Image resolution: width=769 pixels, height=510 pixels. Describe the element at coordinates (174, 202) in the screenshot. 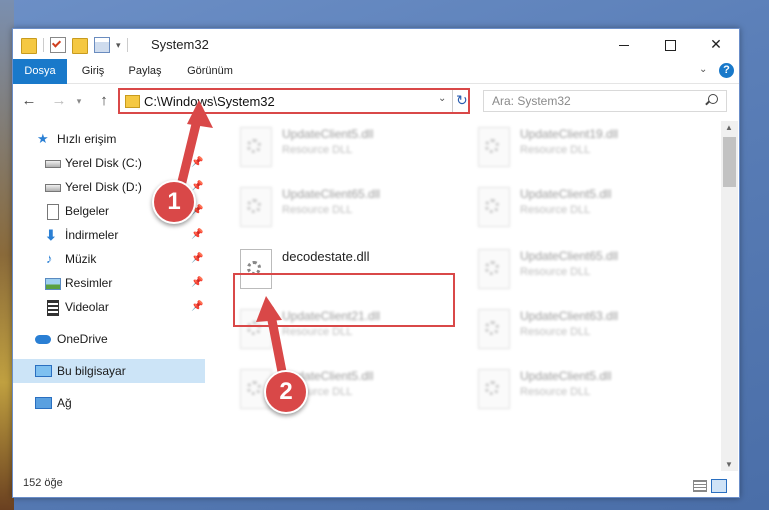

I see `step-1-badge: 1` at that location.